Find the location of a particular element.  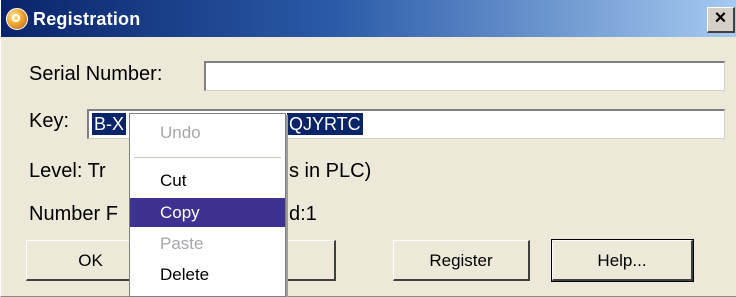

menu-item-paste: Paste is located at coordinates (207, 243).